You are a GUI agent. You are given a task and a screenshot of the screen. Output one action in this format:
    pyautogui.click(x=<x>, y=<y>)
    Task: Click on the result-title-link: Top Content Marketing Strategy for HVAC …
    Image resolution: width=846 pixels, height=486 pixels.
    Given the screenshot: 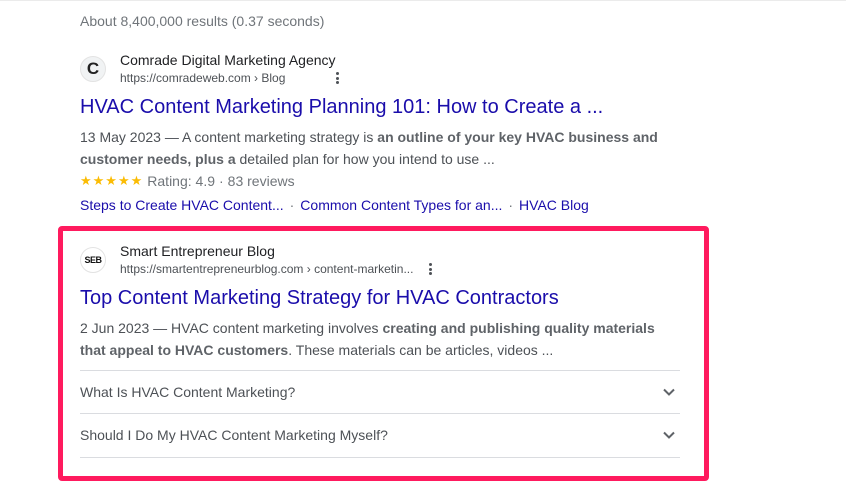 What is the action you would take?
    pyautogui.click(x=380, y=298)
    